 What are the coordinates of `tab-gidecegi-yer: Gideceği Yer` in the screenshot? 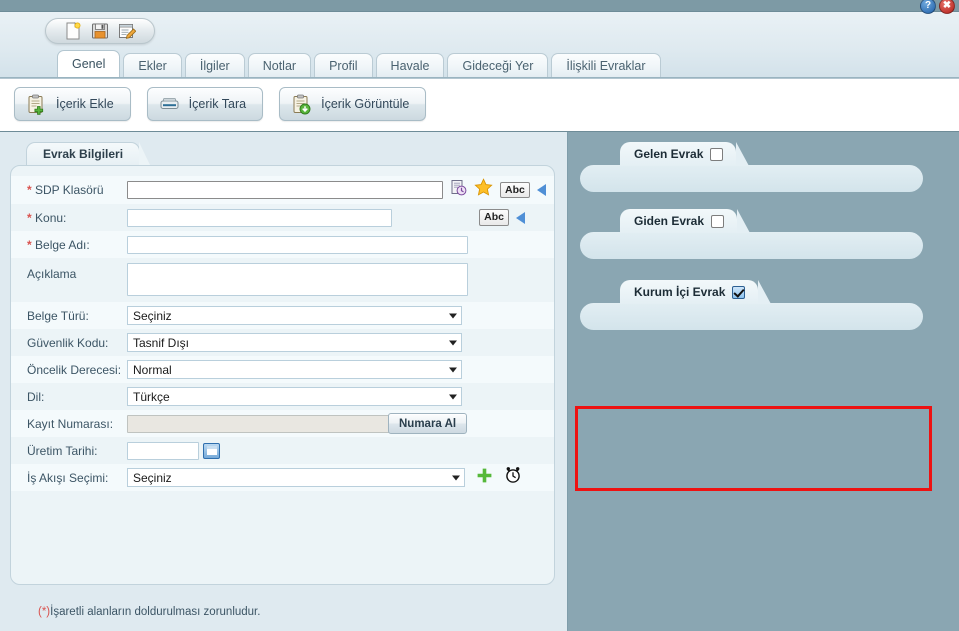 It's located at (498, 65).